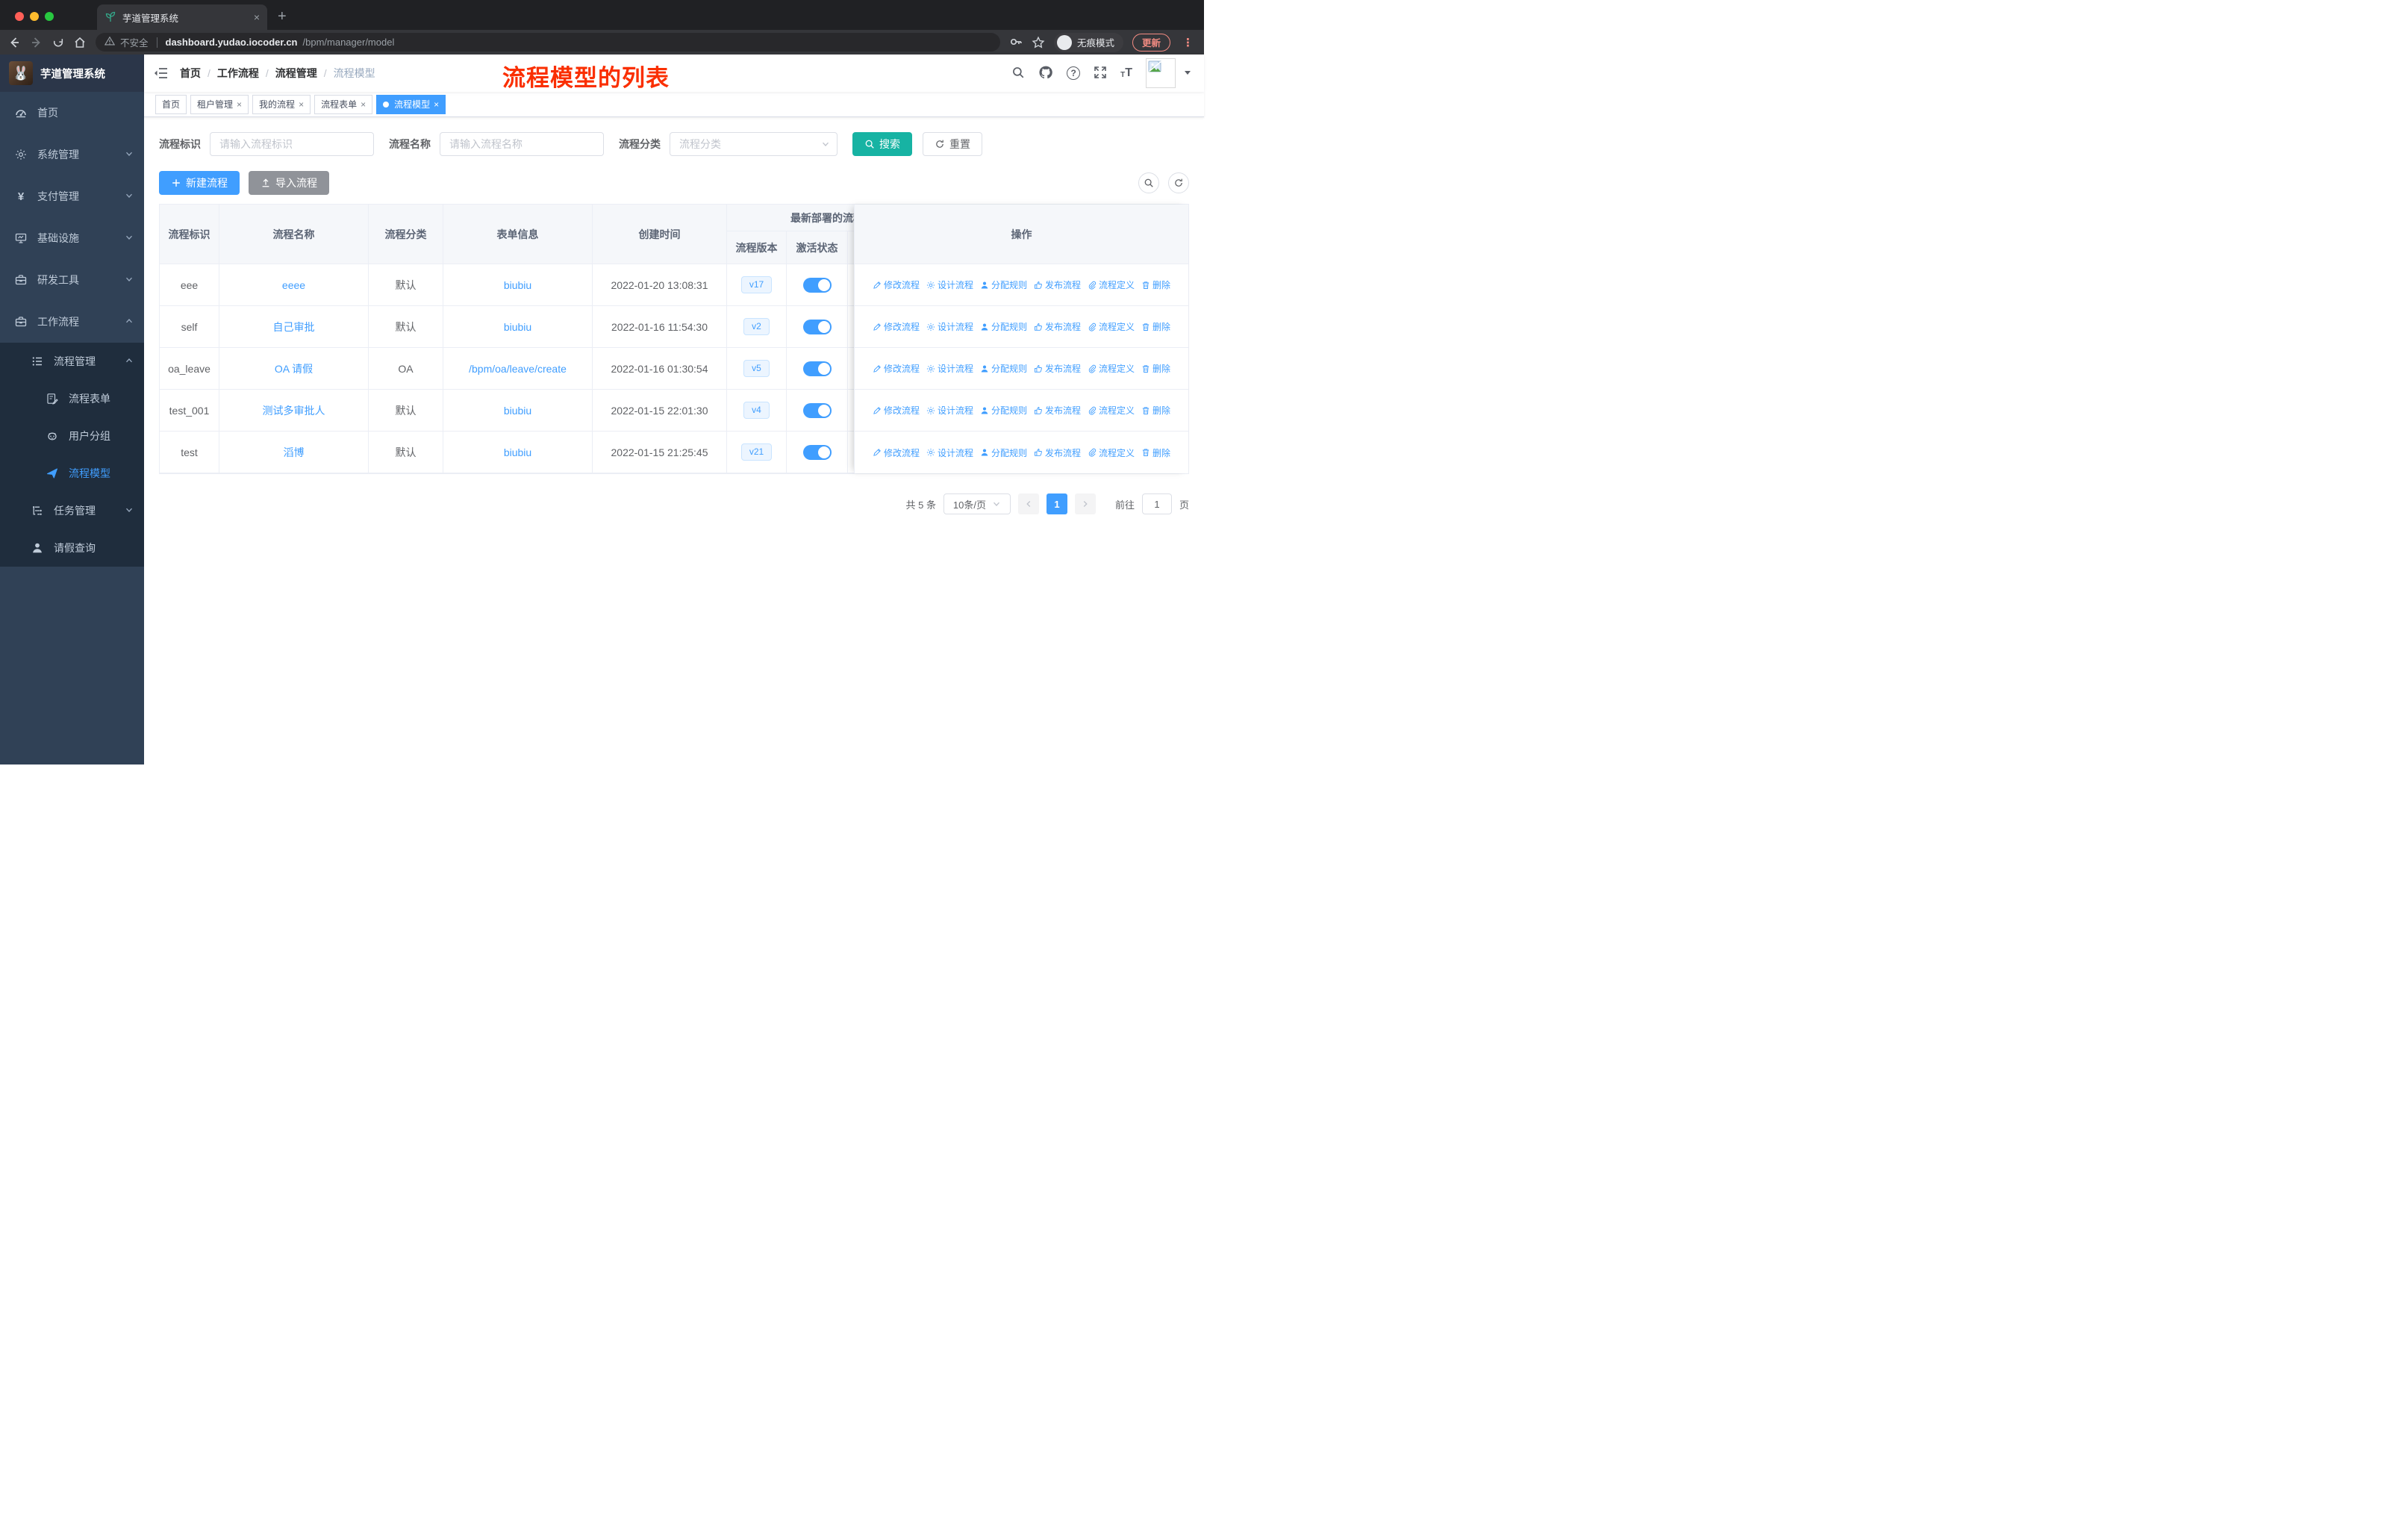 The height and width of the screenshot is (1529, 2408). I want to click on process-name-input, so click(522, 144).